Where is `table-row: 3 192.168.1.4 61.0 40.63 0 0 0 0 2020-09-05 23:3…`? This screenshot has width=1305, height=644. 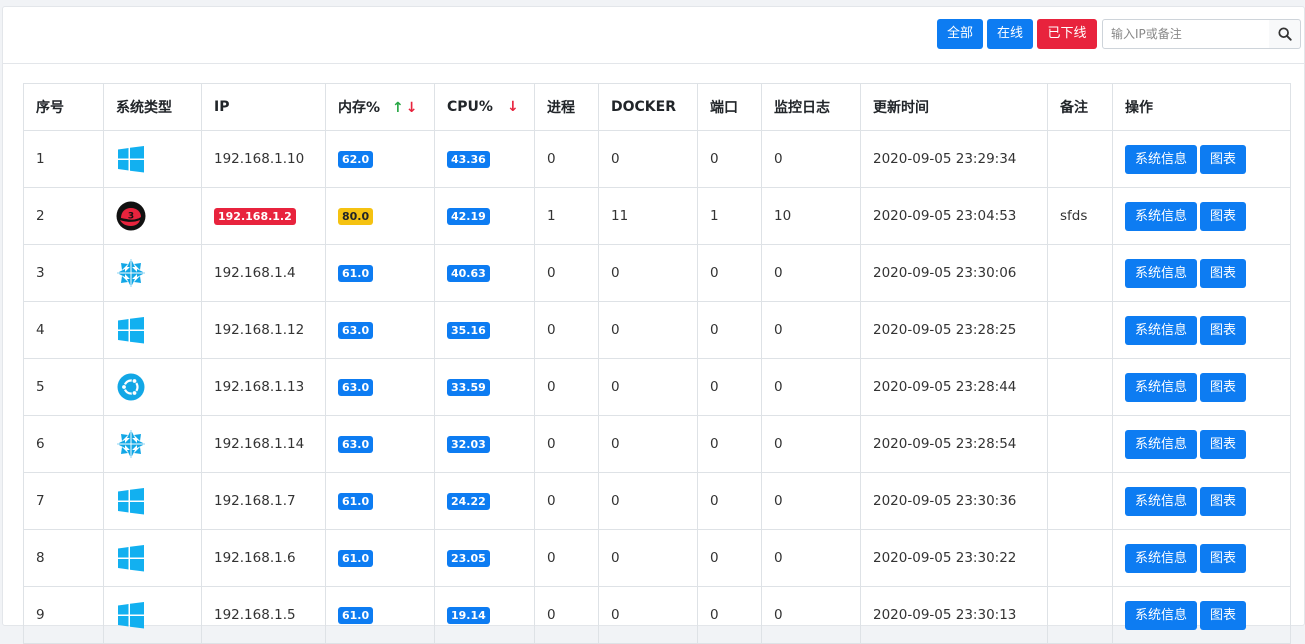 table-row: 3 192.168.1.4 61.0 40.63 0 0 0 0 2020-09-05 23:3… is located at coordinates (657, 273).